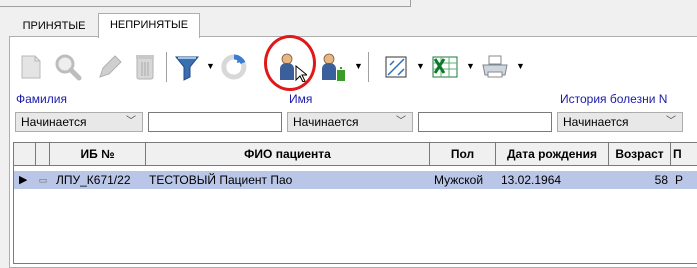 This screenshot has height=268, width=697. What do you see at coordinates (23, 180) in the screenshot?
I see `row-pointer-icon: ▶` at bounding box center [23, 180].